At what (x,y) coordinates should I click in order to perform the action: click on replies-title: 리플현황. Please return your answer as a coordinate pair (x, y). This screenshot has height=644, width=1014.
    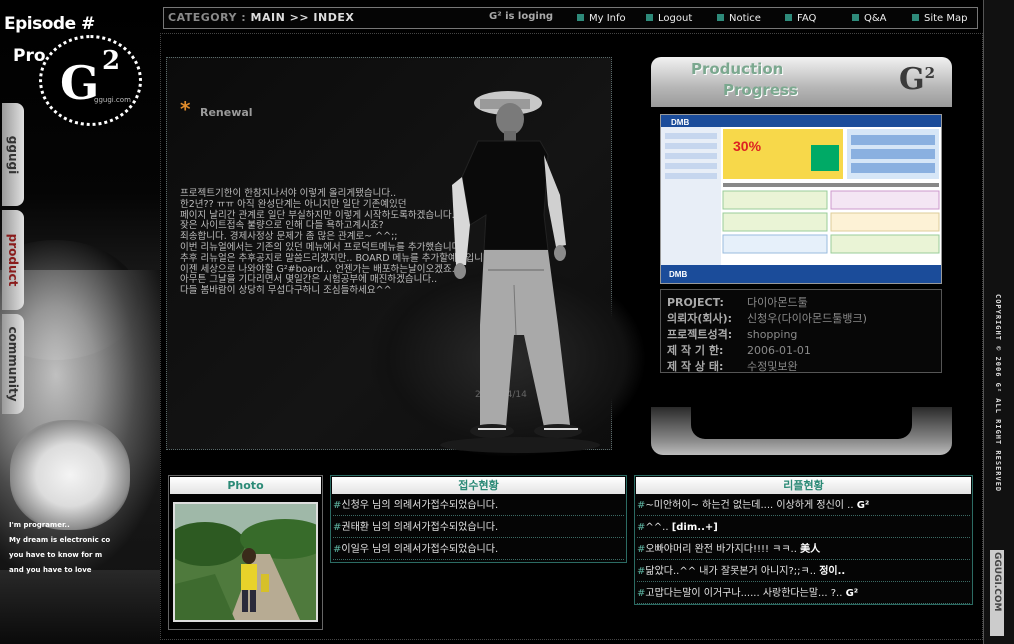
    Looking at the image, I should click on (803, 485).